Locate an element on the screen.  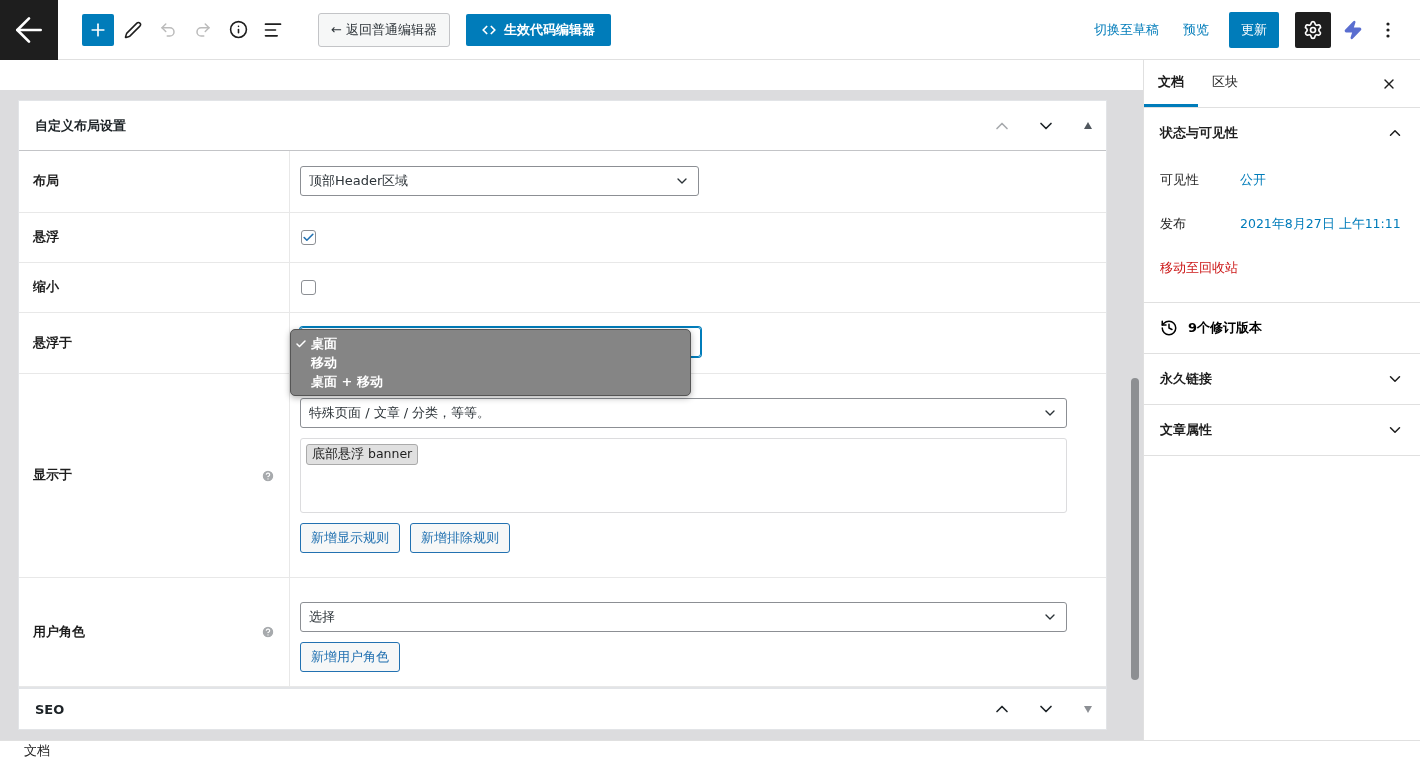
field-label: 缩小 is located at coordinates (46, 287).